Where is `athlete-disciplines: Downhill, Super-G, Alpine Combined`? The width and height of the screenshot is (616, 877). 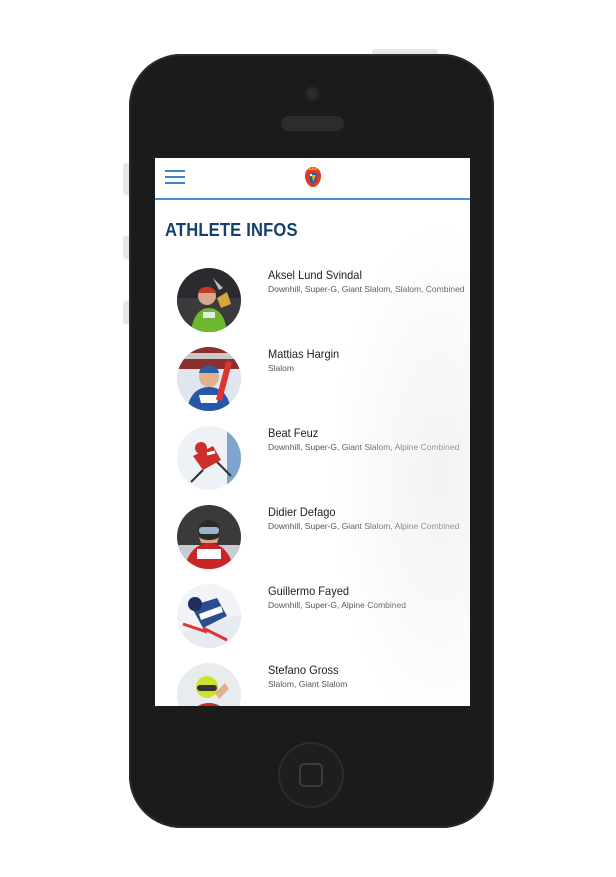 athlete-disciplines: Downhill, Super-G, Alpine Combined is located at coordinates (337, 605).